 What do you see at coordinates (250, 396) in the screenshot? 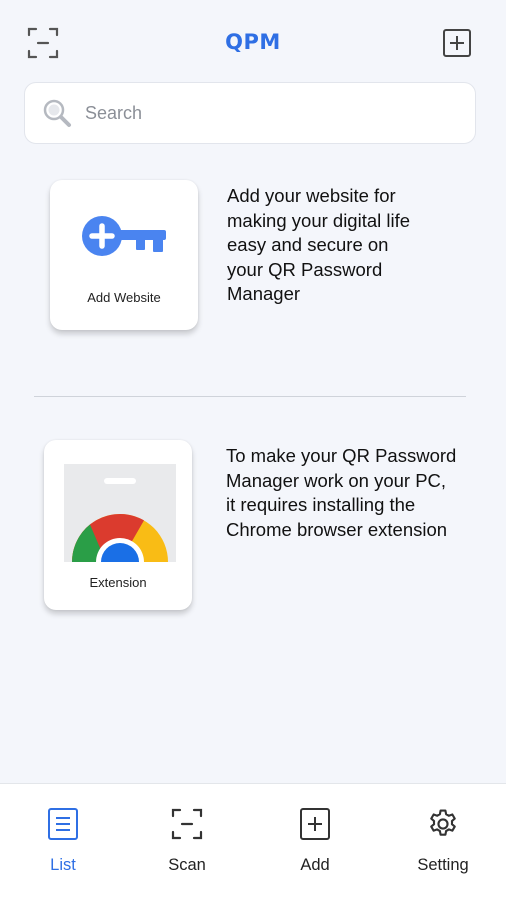
I see `section-divider` at bounding box center [250, 396].